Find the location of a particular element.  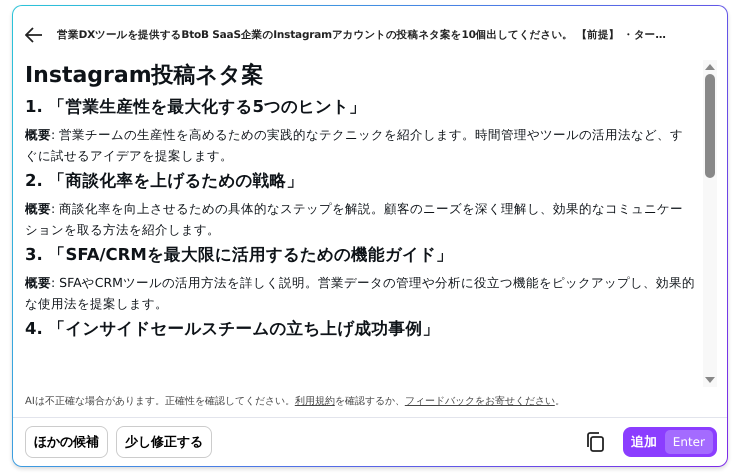

terms-link: 利用規約 is located at coordinates (314, 401).